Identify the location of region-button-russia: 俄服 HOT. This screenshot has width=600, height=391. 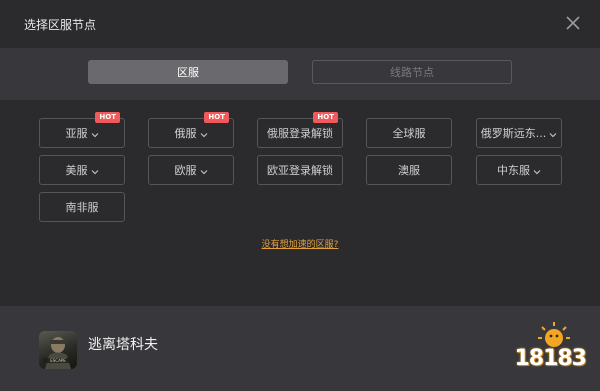
(191, 130).